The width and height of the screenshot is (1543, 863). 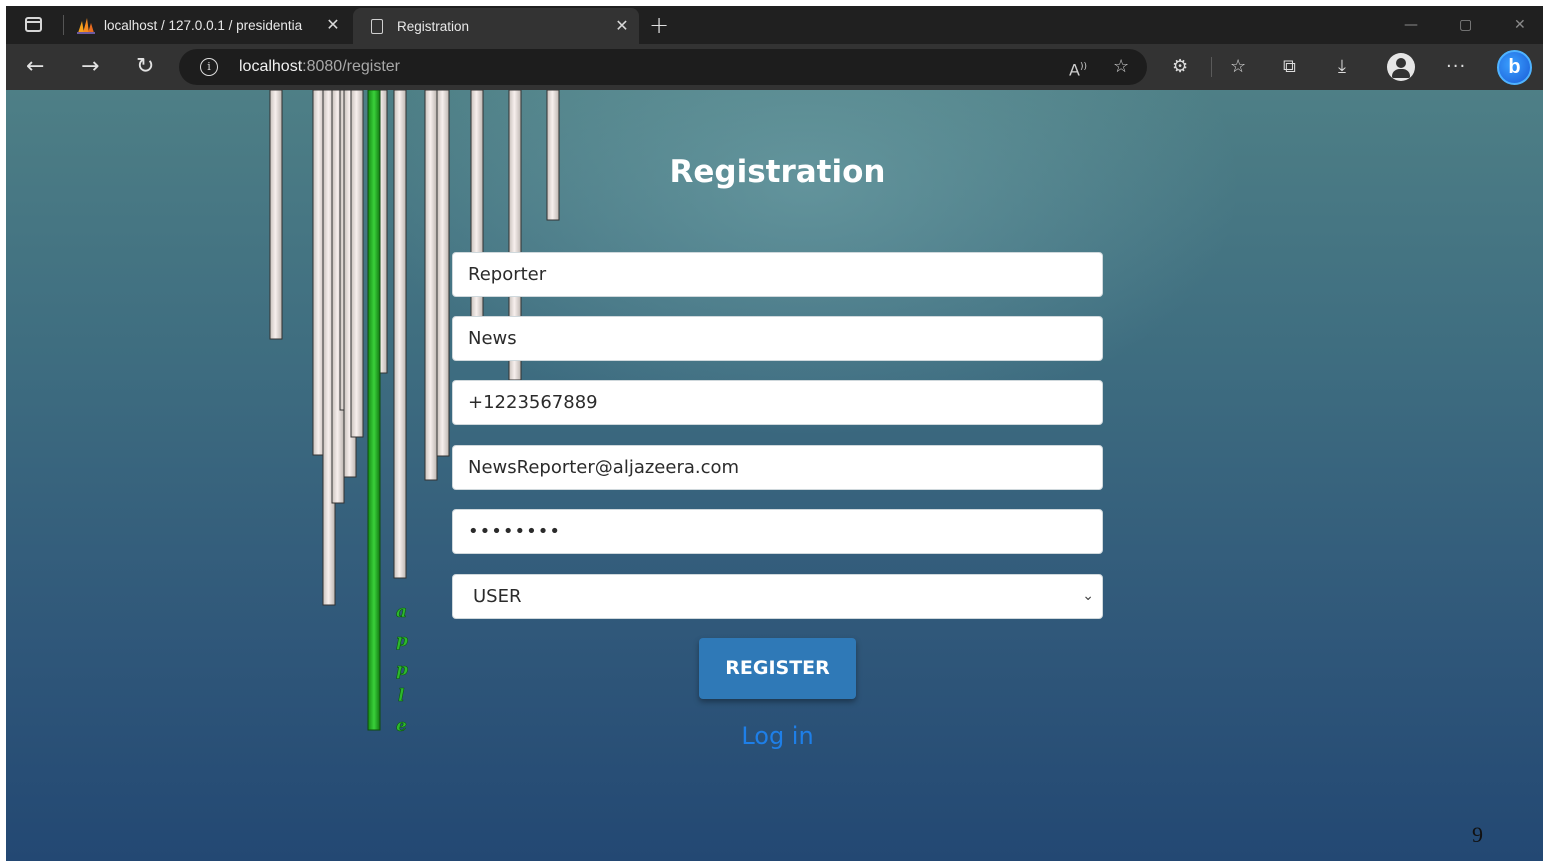 I want to click on login-link: Log in, so click(x=774, y=736).